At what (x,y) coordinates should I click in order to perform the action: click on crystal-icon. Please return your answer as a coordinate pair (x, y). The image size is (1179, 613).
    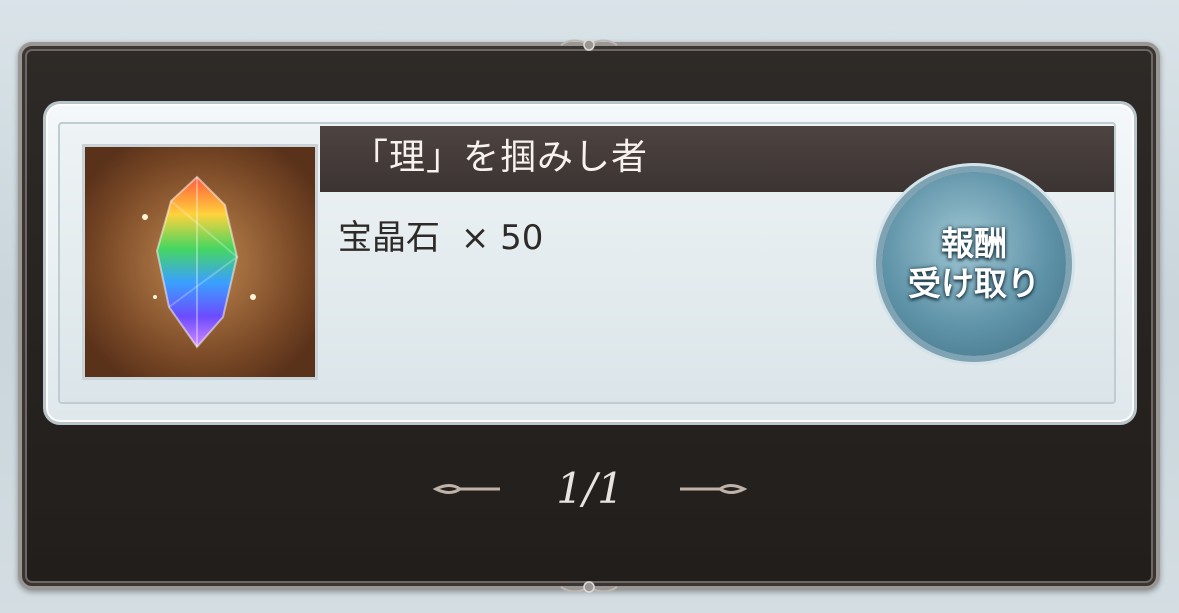
    Looking at the image, I should click on (200, 262).